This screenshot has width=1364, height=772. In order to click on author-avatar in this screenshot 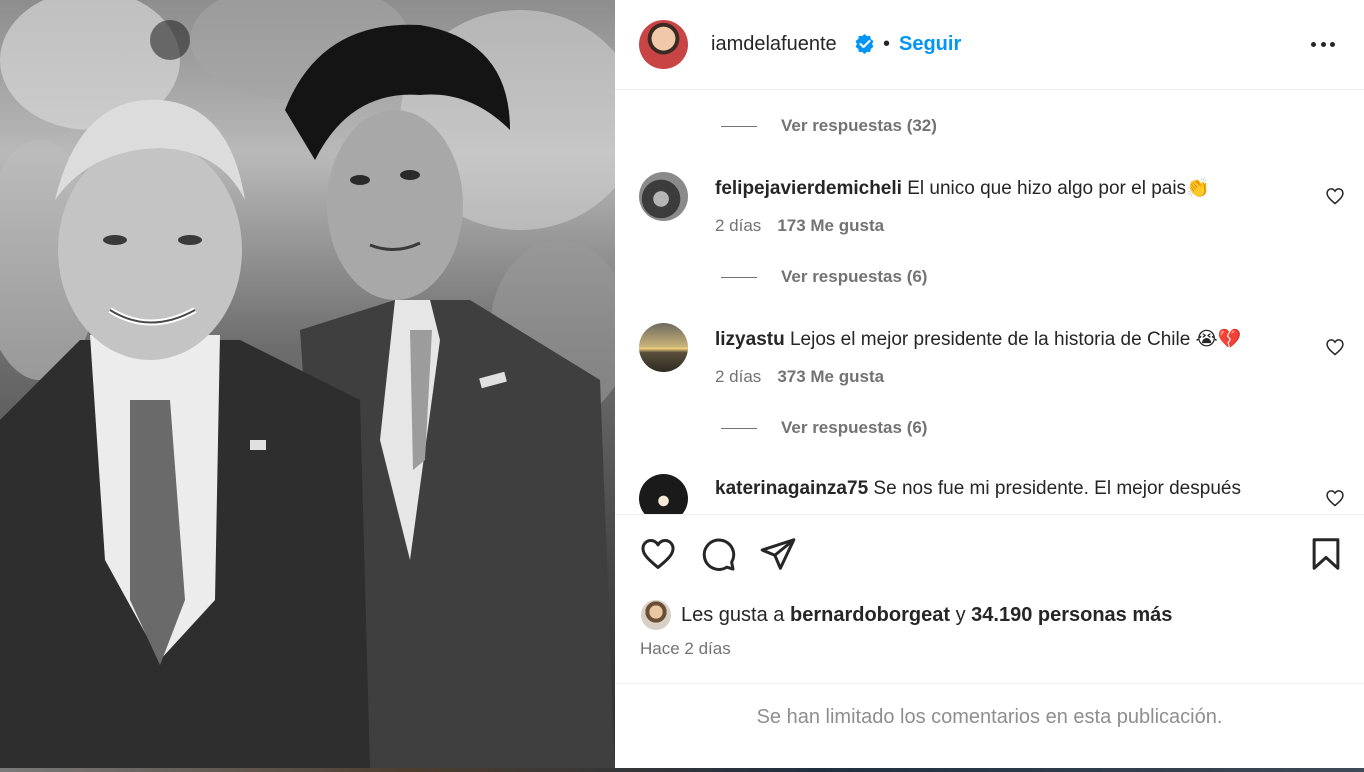, I will do `click(663, 44)`.